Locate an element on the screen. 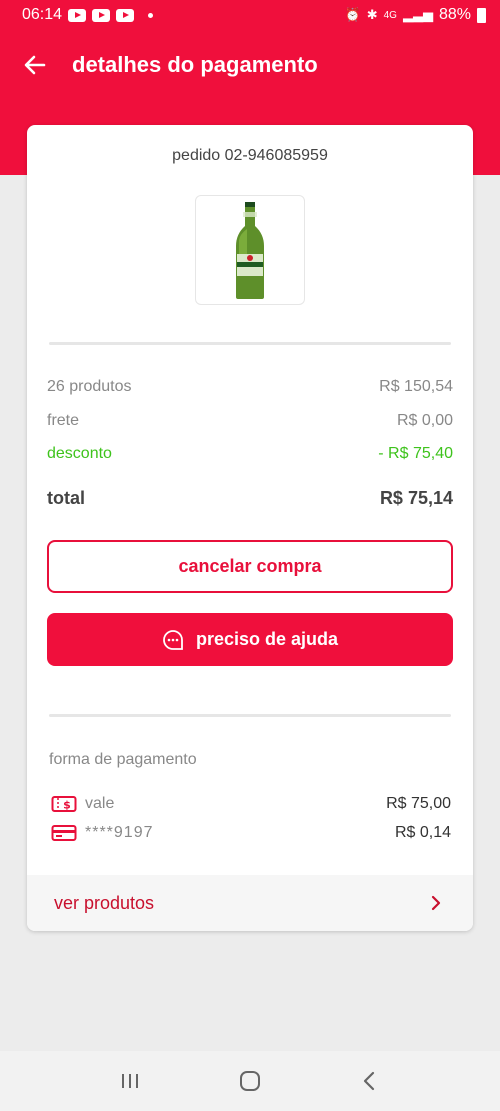 The width and height of the screenshot is (500, 1111). card-amount: R$ 0,14 is located at coordinates (422, 832).